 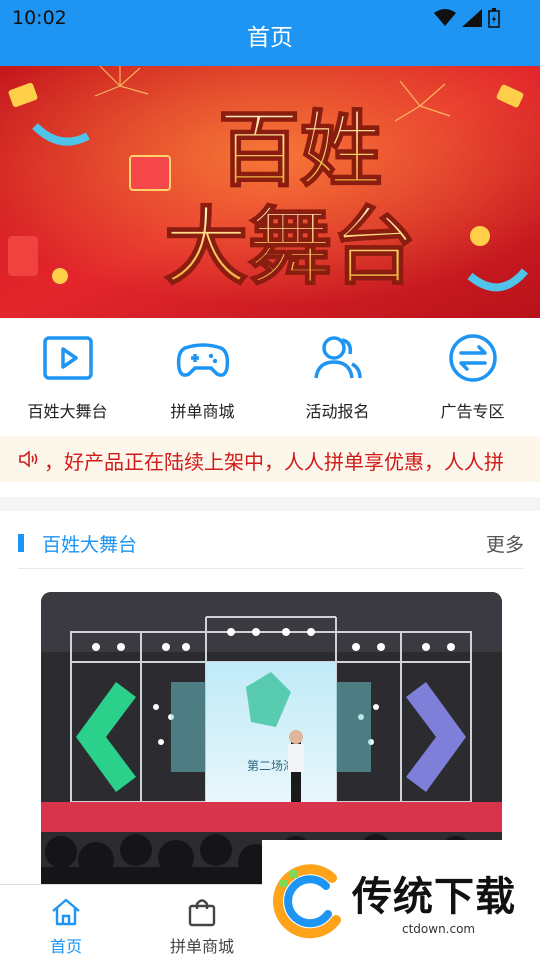 I want to click on tab-shop: 拼单商城, so click(x=202, y=927).